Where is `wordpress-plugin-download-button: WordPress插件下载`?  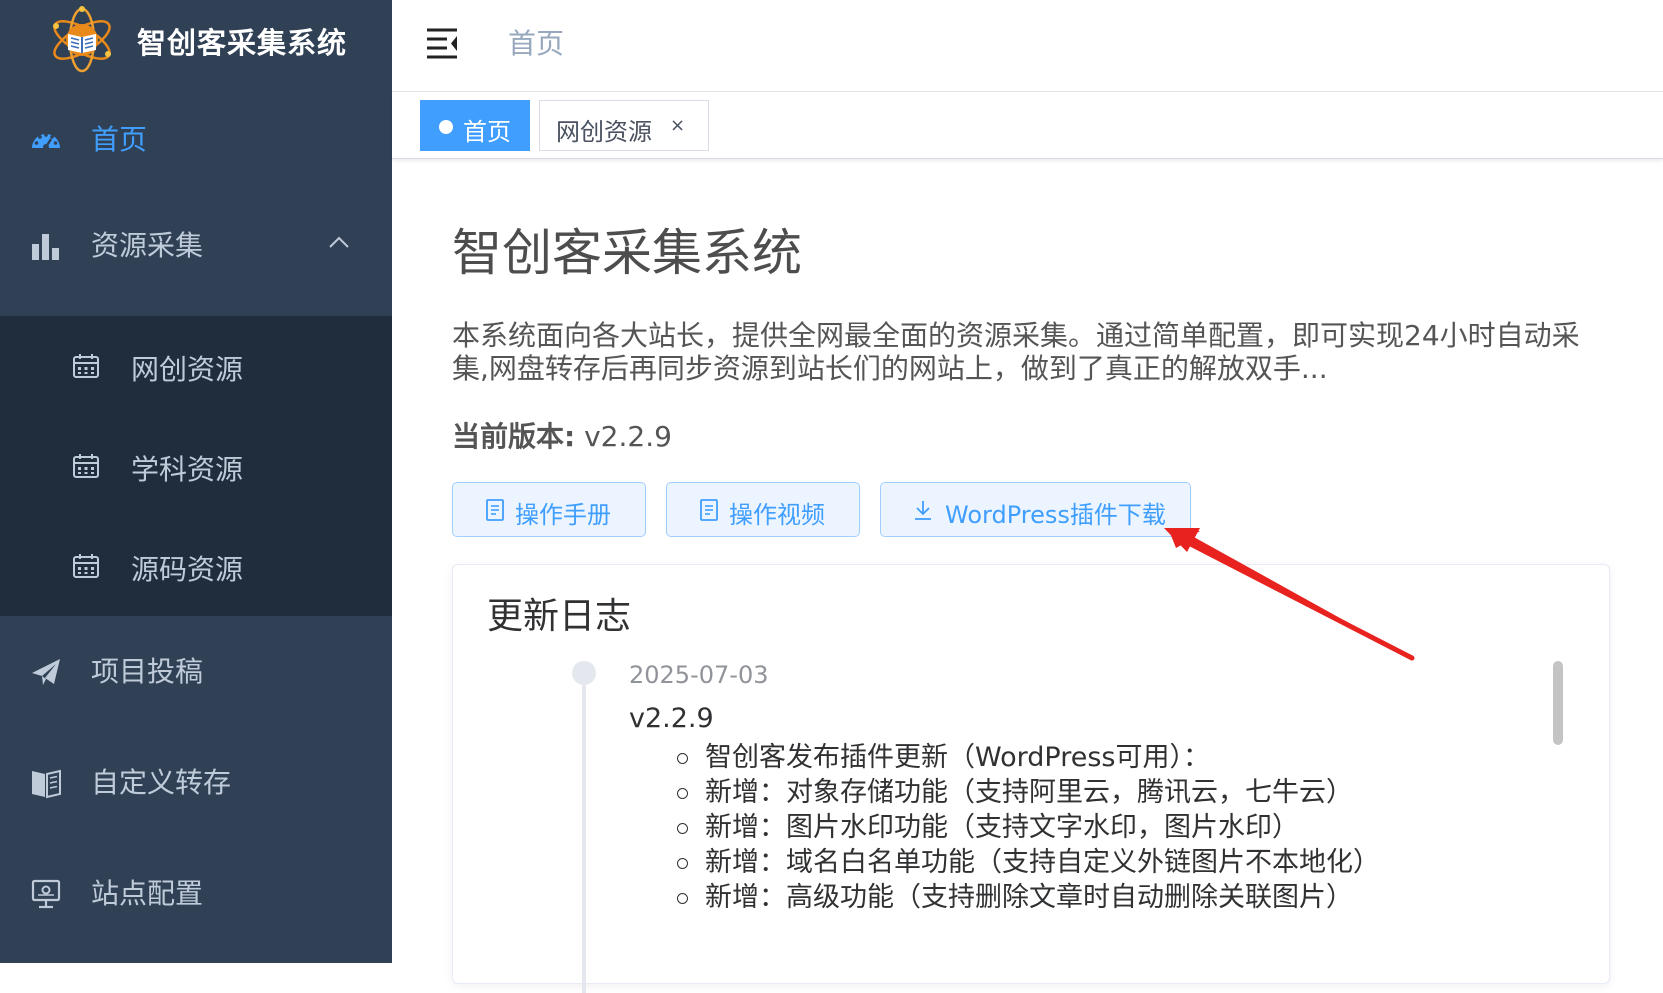
wordpress-plugin-download-button: WordPress插件下载 is located at coordinates (1035, 509).